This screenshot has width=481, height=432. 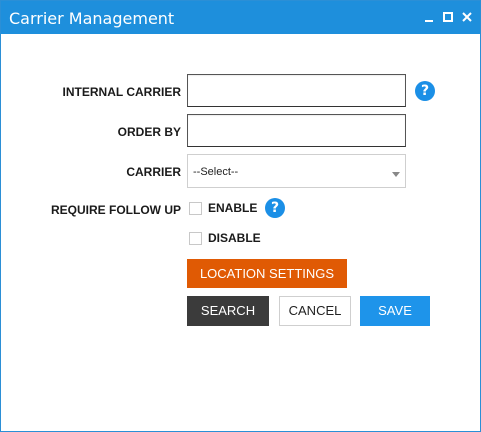 What do you see at coordinates (195, 208) in the screenshot?
I see `enable-checkbox` at bounding box center [195, 208].